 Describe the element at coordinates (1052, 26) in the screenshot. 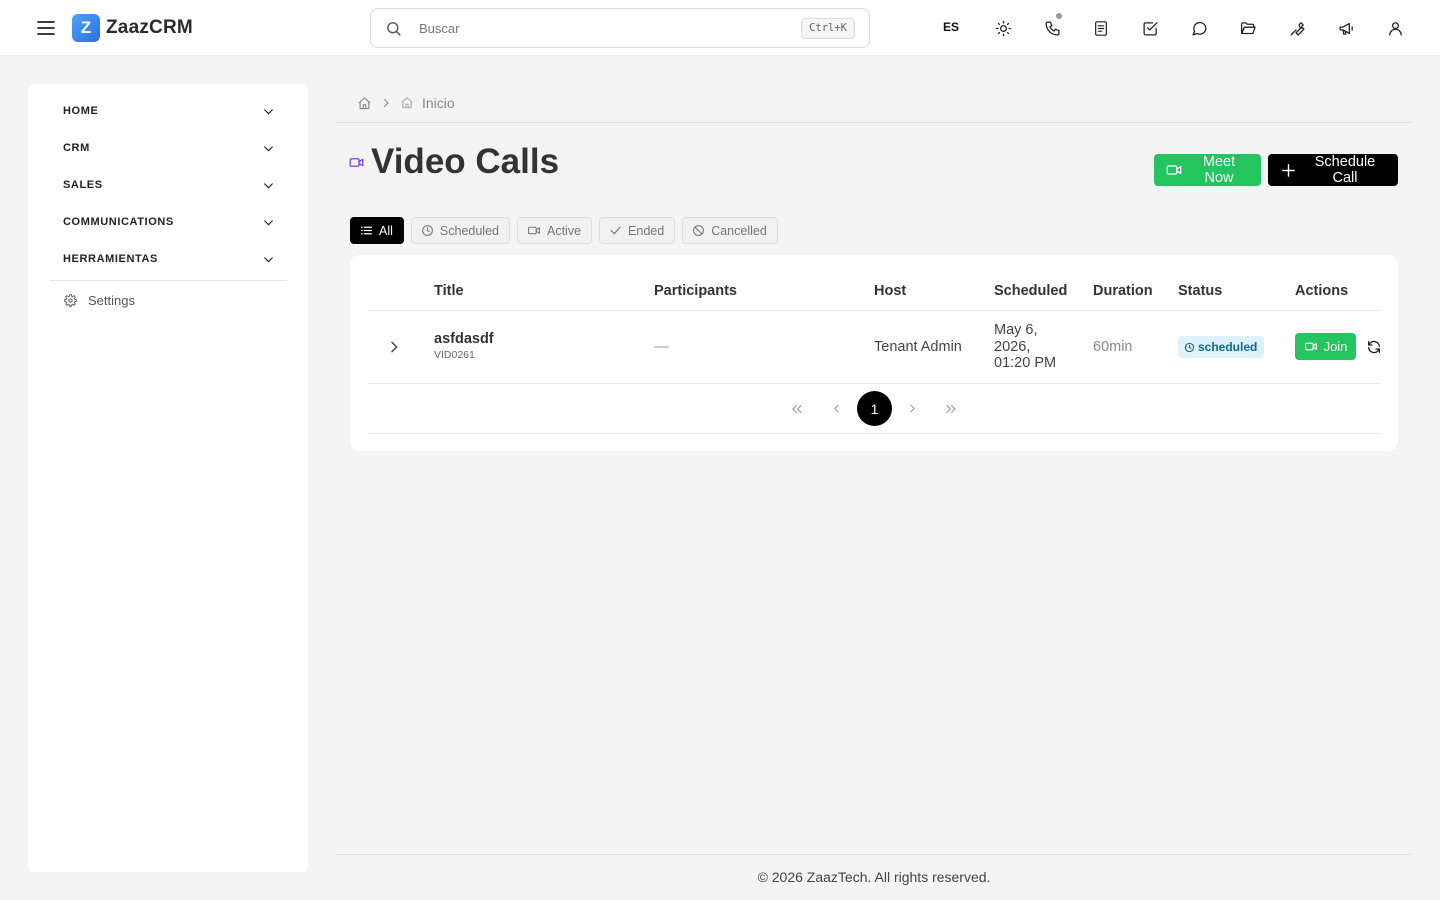

I see `phone-icon` at that location.